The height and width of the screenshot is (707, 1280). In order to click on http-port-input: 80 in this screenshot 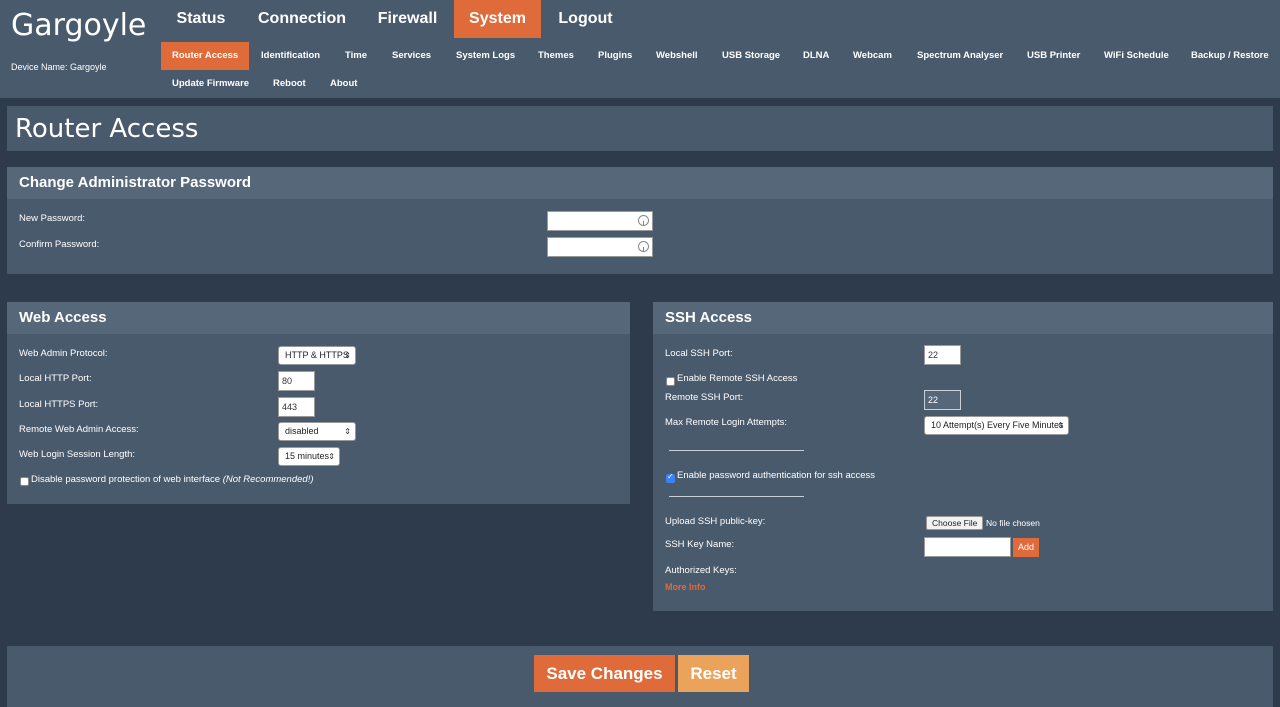, I will do `click(296, 381)`.